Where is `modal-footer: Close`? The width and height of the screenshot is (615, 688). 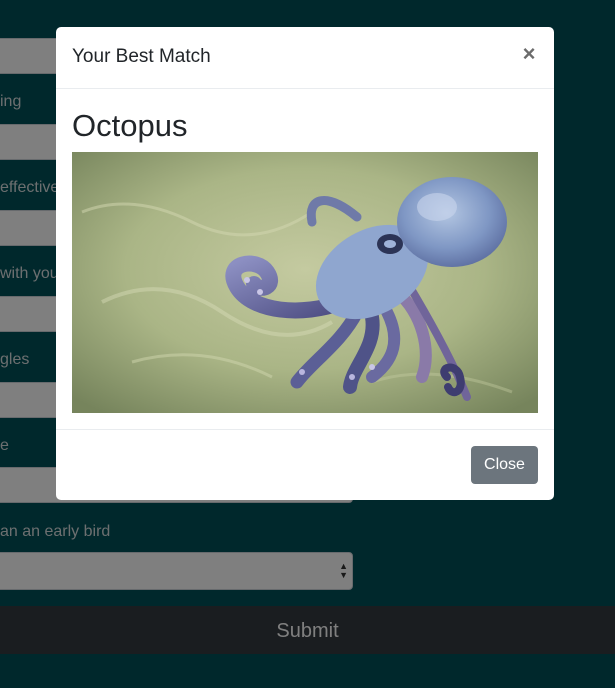
modal-footer: Close is located at coordinates (305, 465).